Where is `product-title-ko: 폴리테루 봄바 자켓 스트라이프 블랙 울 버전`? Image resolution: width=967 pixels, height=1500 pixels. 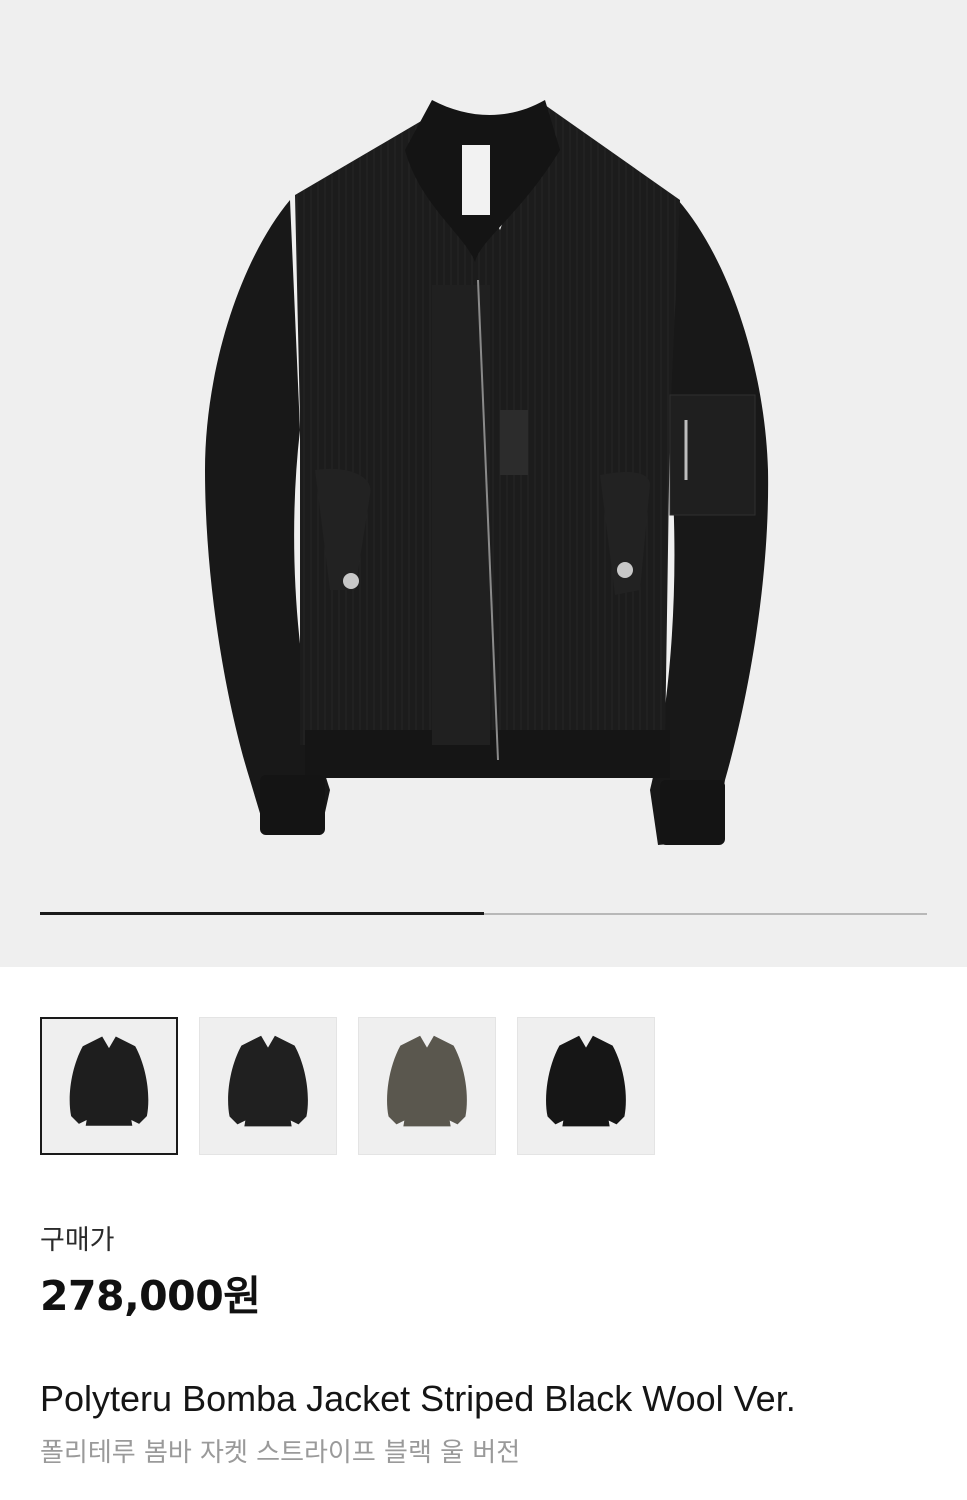
product-title-ko: 폴리테루 봄바 자켓 스트라이프 블랙 울 버전 is located at coordinates (280, 1453).